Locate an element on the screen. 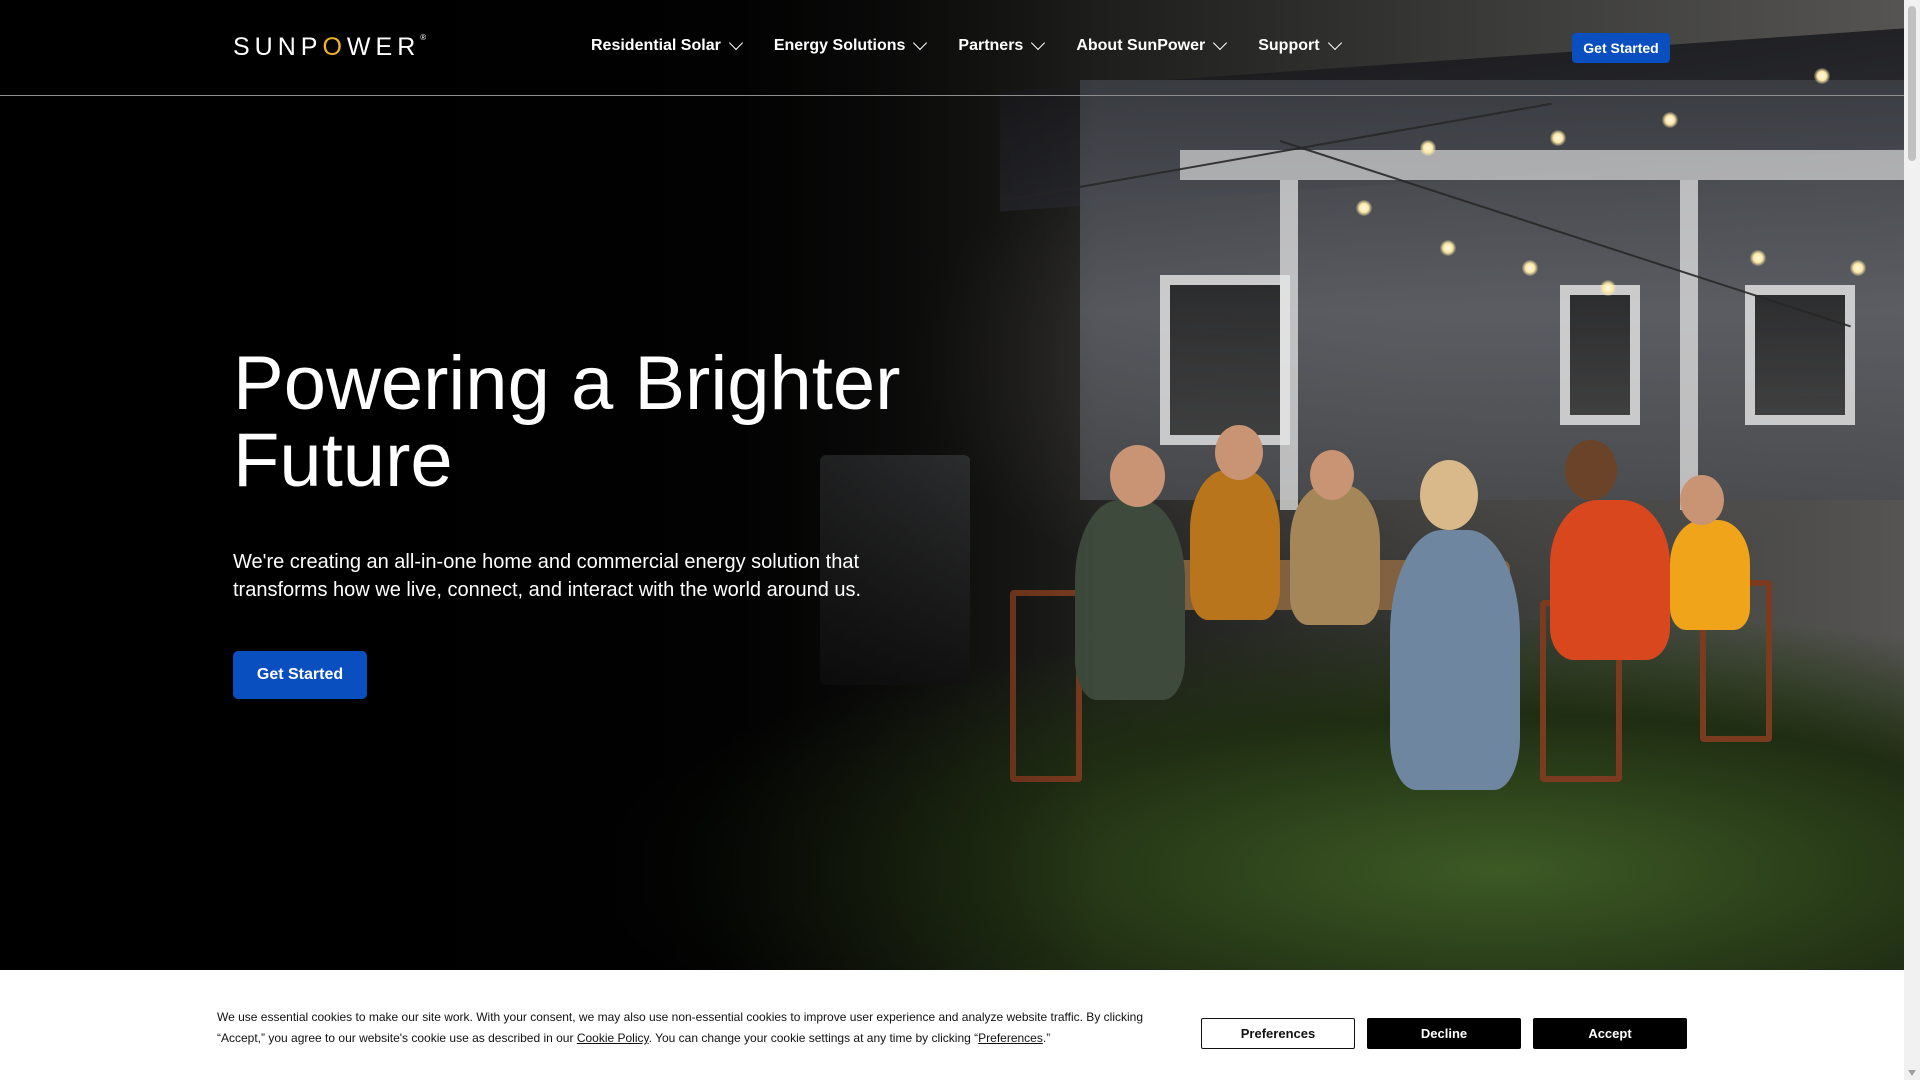 Image resolution: width=1920 pixels, height=1080 pixels. porch-post is located at coordinates (1689, 345).